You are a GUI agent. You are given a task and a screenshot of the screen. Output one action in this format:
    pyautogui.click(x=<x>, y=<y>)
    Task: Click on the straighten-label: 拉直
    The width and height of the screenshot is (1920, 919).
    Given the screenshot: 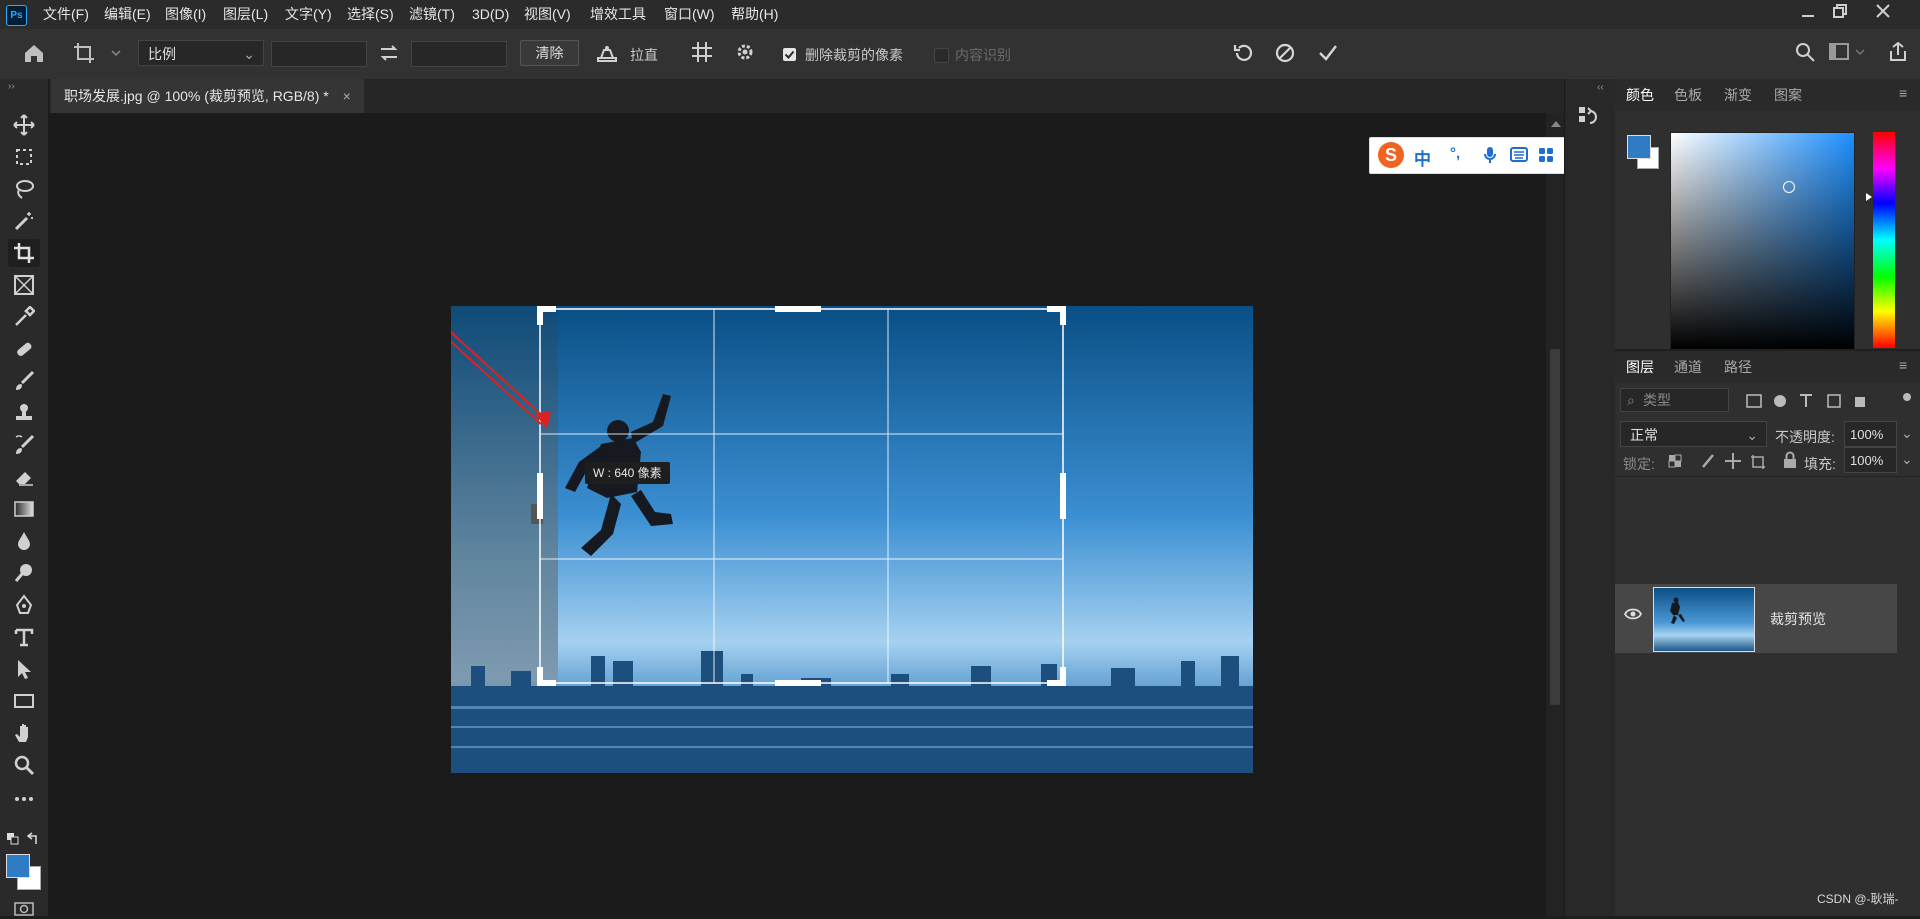 What is the action you would take?
    pyautogui.click(x=644, y=55)
    